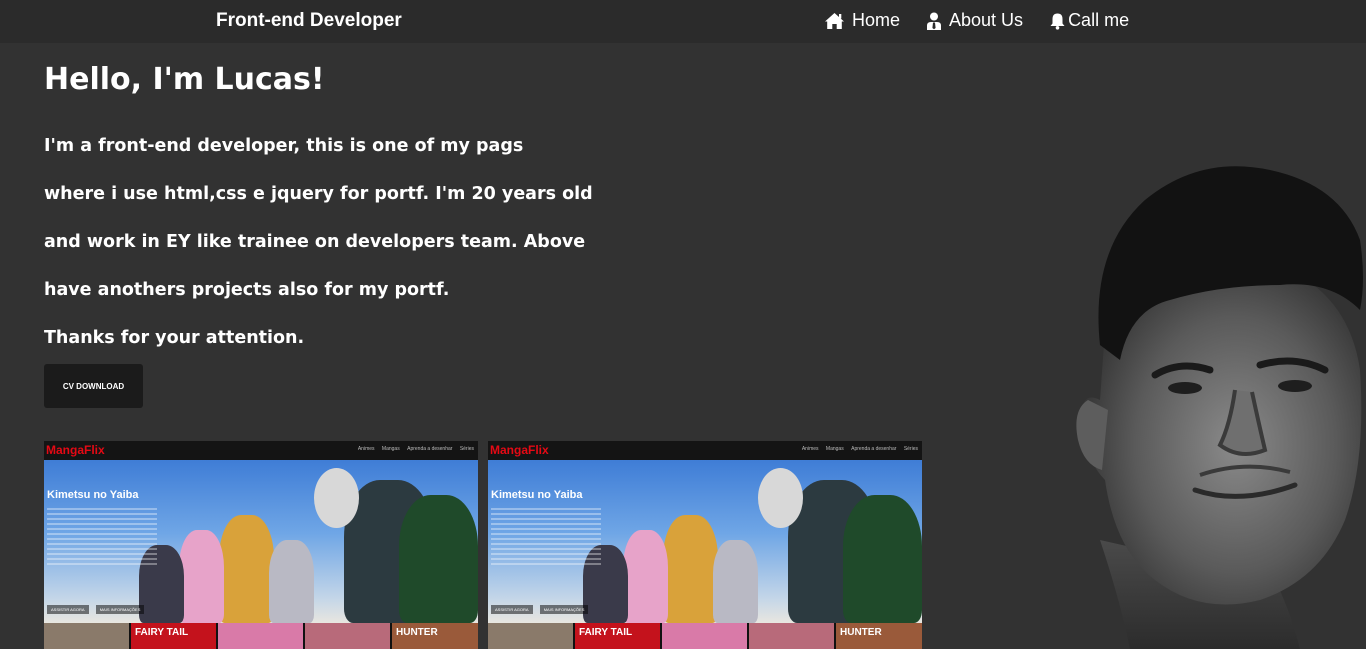  I want to click on page-title: Hello, I'm Lucas!, so click(184, 79).